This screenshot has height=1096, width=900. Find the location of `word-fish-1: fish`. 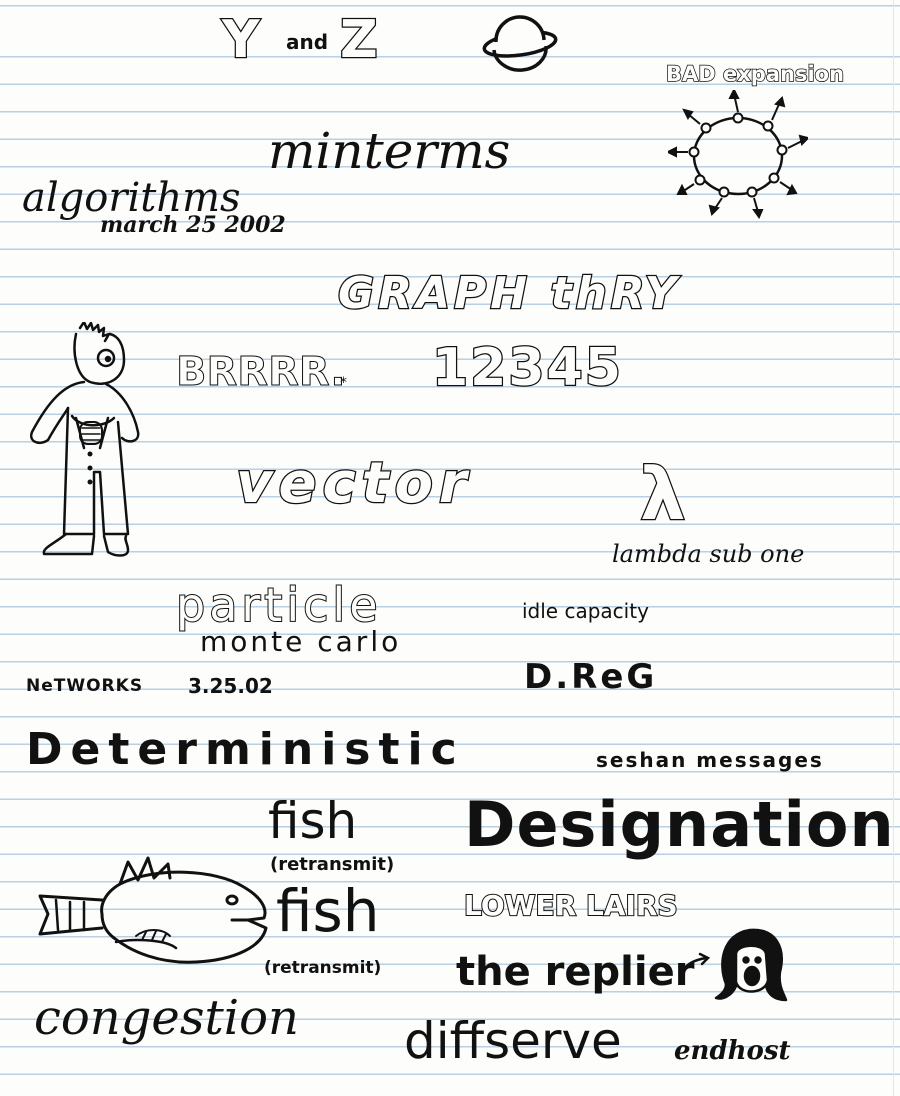

word-fish-1: fish is located at coordinates (313, 821).